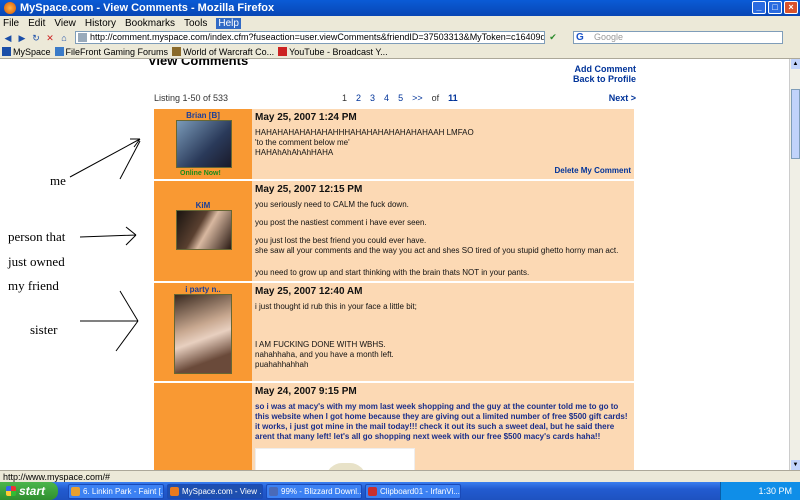  I want to click on bookmark-myspace: MySpace, so click(26, 52).